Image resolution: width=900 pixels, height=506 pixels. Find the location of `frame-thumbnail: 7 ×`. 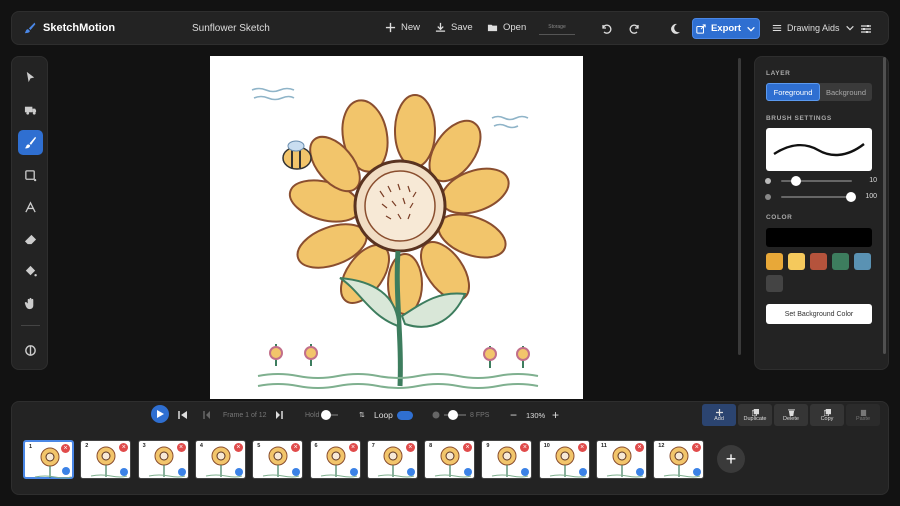

frame-thumbnail: 7 × is located at coordinates (392, 459).